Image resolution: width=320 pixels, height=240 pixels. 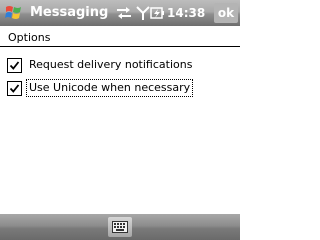 I want to click on use-unicode-label: Use Unicode when necessary, so click(x=109, y=88).